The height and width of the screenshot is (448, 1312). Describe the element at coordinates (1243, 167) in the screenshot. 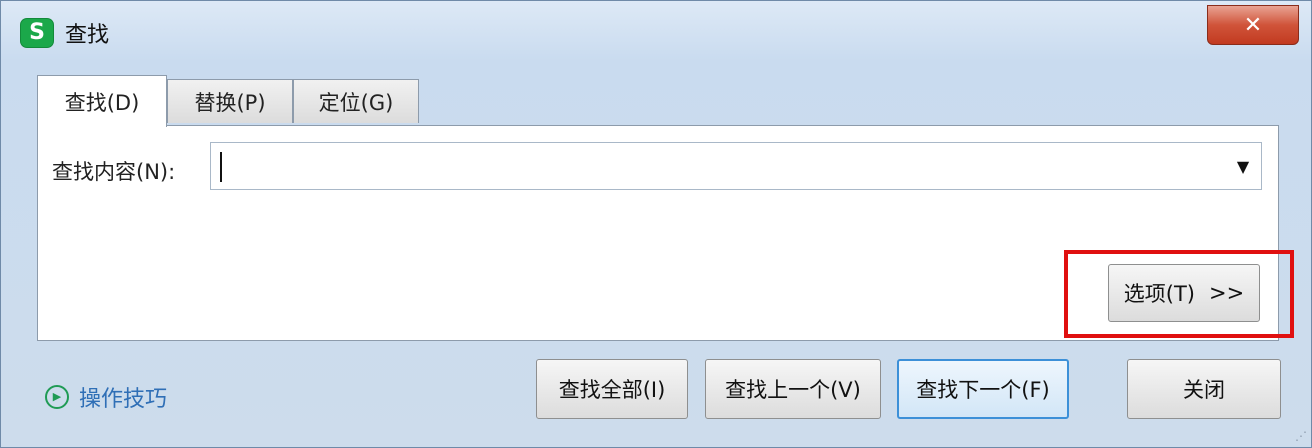

I see `chevron-down-icon: ▼` at that location.